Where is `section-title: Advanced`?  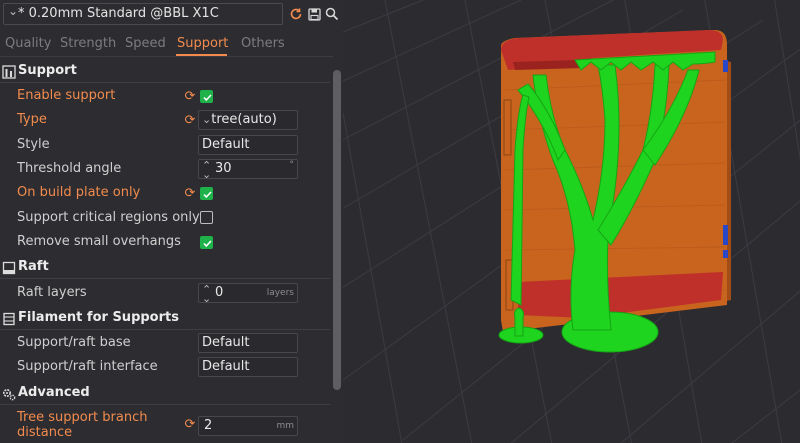 section-title: Advanced is located at coordinates (54, 392).